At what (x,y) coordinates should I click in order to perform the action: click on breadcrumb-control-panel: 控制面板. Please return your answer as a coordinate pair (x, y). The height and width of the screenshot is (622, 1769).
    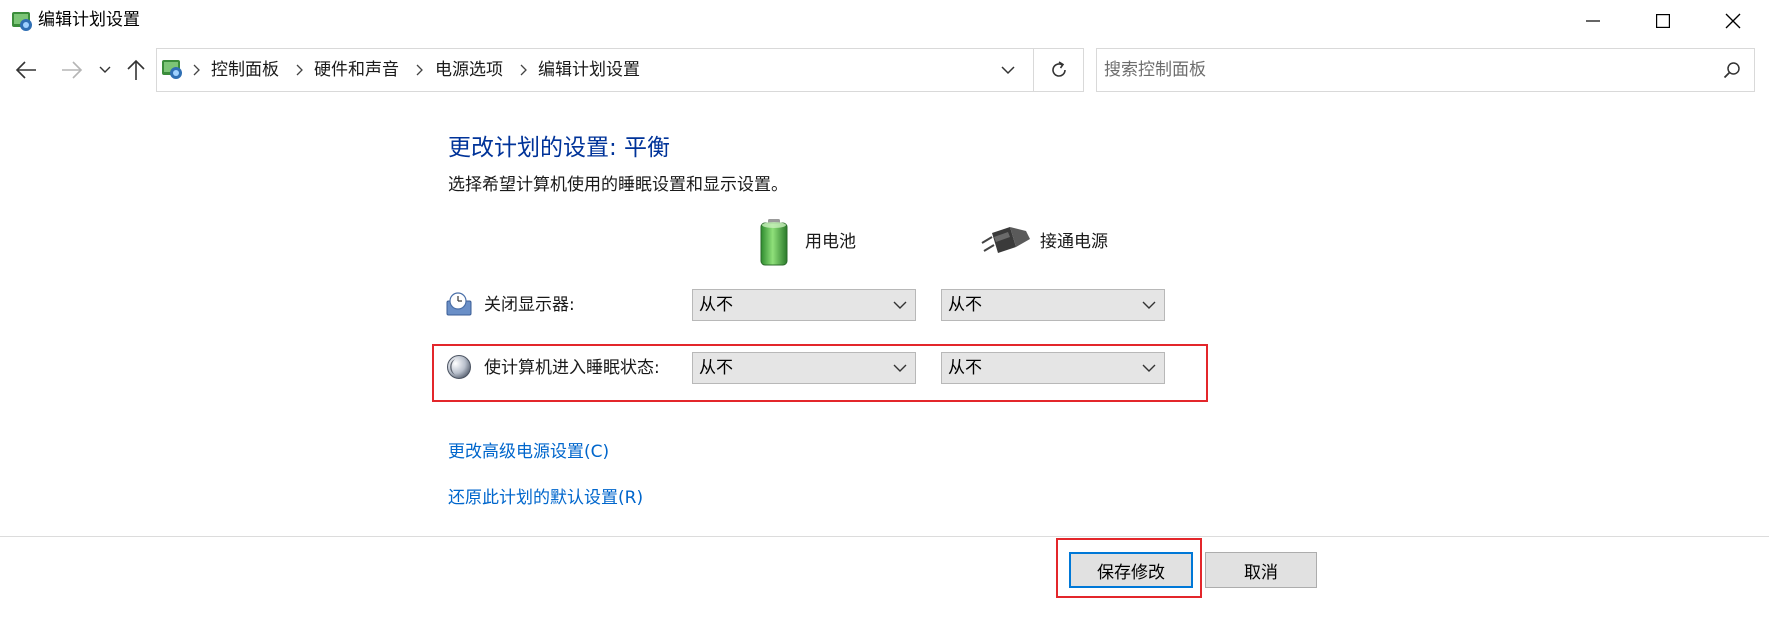
    Looking at the image, I should click on (245, 70).